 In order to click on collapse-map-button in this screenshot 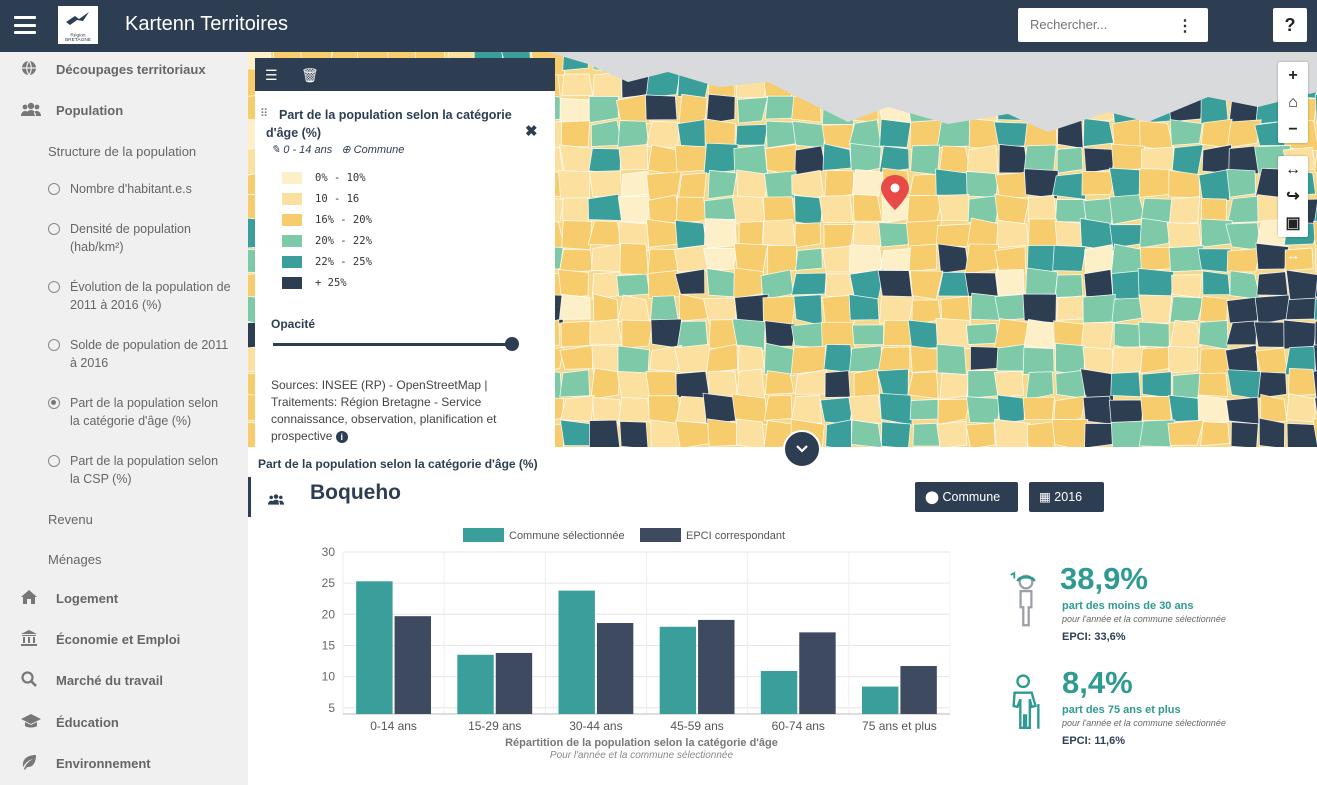, I will do `click(802, 449)`.